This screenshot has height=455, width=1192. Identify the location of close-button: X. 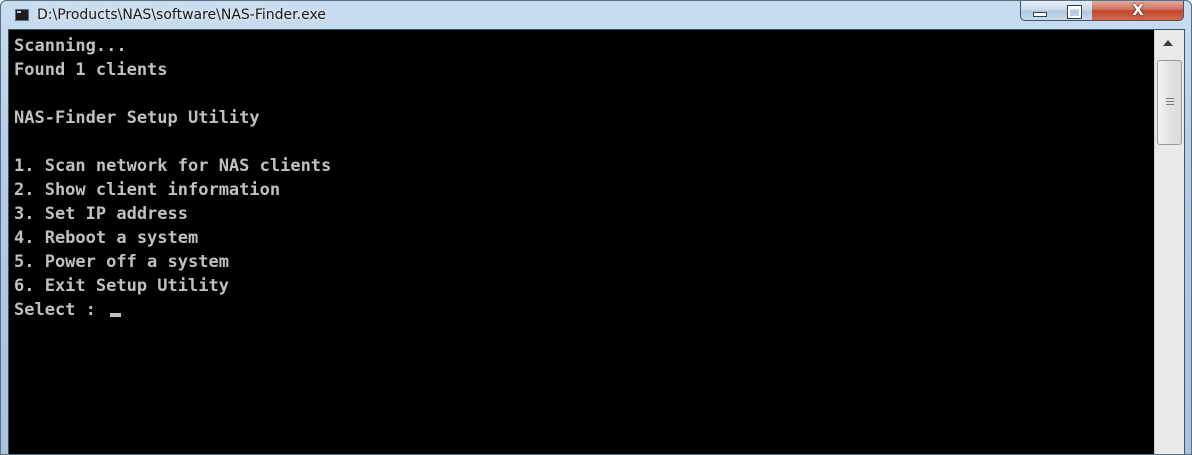
(1138, 11).